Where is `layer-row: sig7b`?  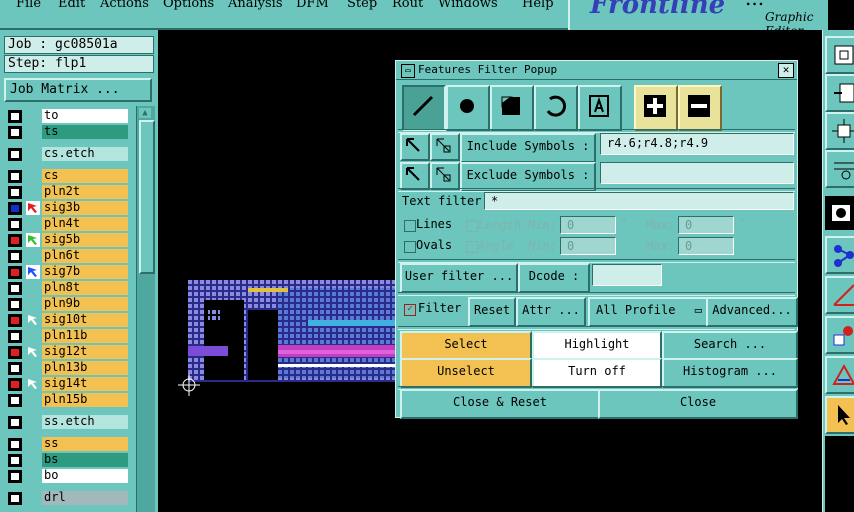 layer-row: sig7b is located at coordinates (66, 272).